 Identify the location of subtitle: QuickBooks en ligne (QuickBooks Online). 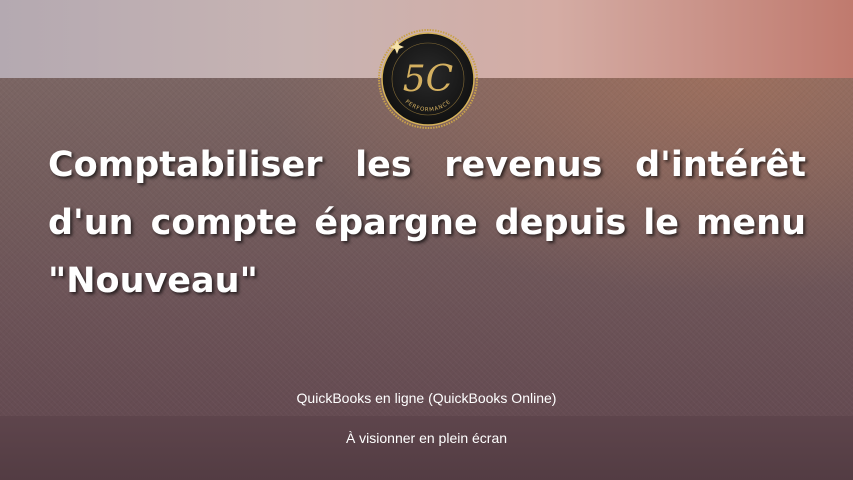
(426, 398).